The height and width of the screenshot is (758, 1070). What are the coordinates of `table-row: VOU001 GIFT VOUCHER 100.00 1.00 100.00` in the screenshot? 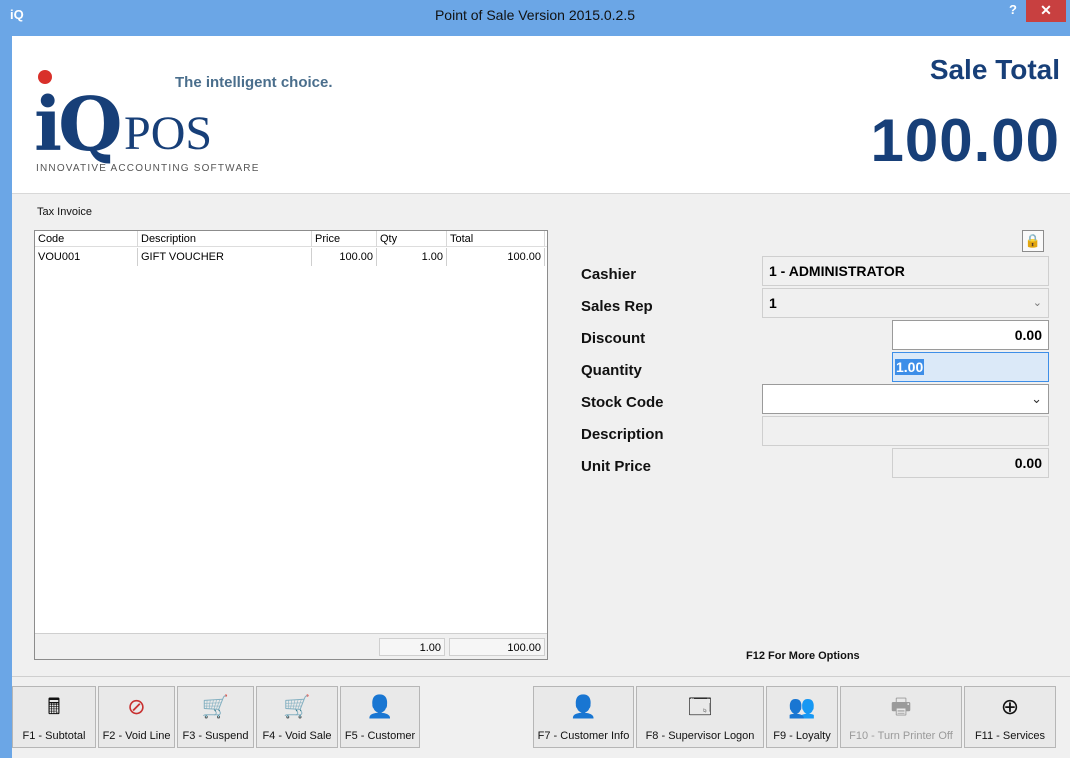 It's located at (291, 257).